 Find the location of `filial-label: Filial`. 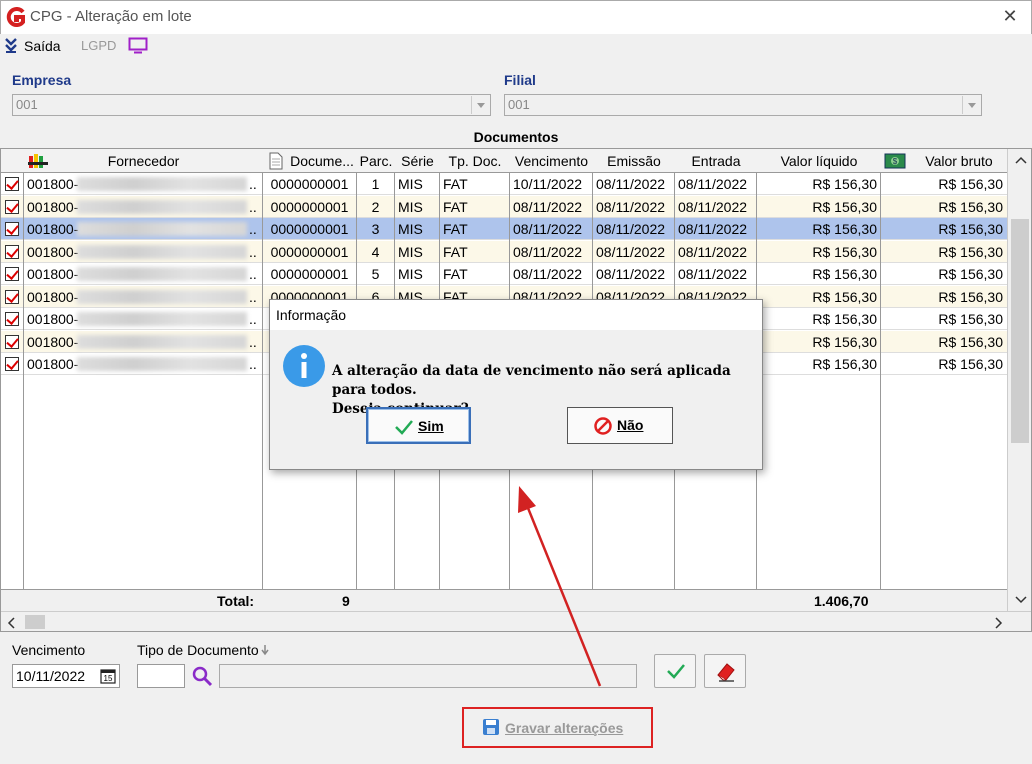

filial-label: Filial is located at coordinates (520, 80).